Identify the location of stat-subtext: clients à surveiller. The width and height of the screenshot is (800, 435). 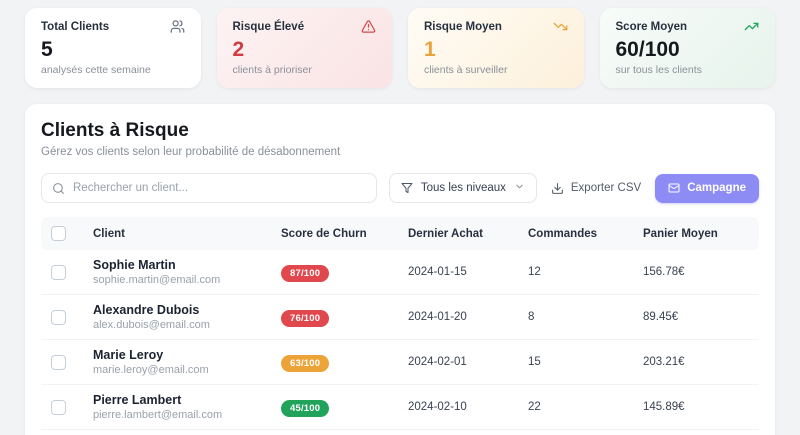
(466, 70).